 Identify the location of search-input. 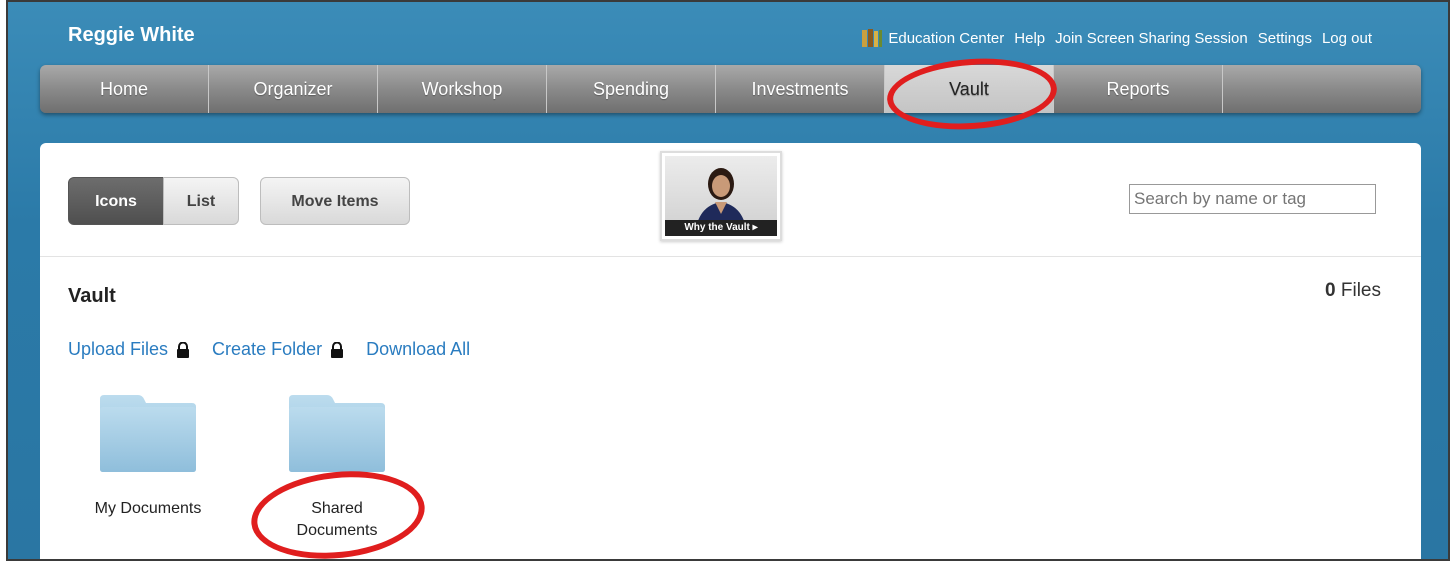
(1252, 199).